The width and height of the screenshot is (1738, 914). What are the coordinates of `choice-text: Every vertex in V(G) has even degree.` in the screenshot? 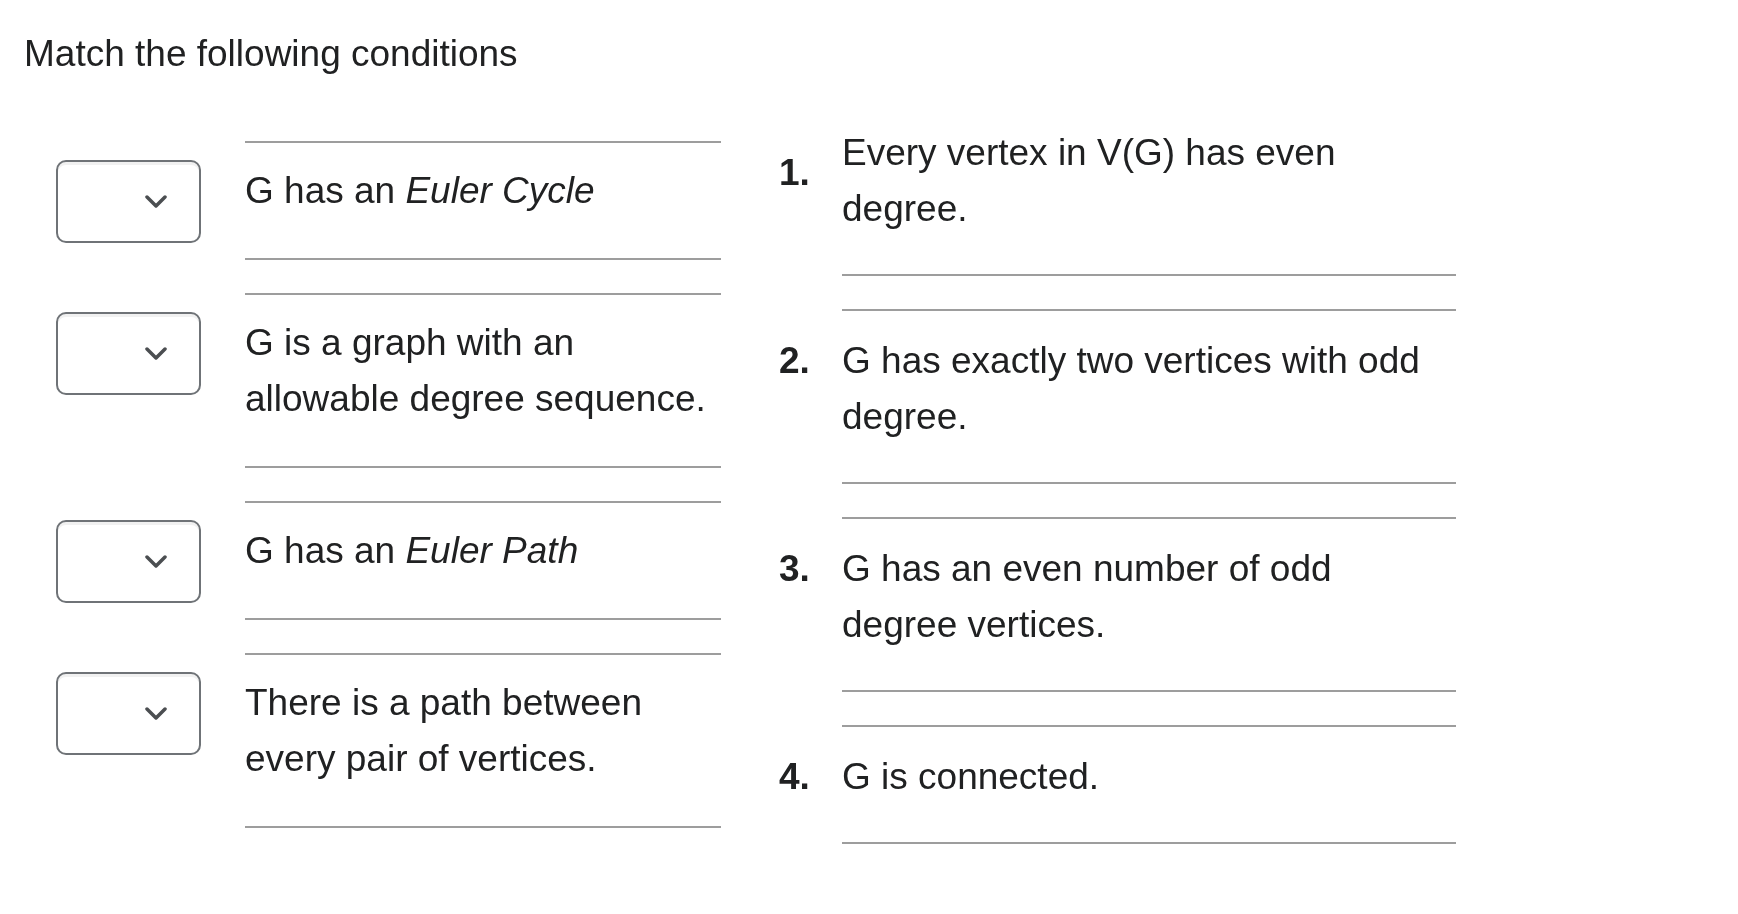 It's located at (1089, 180).